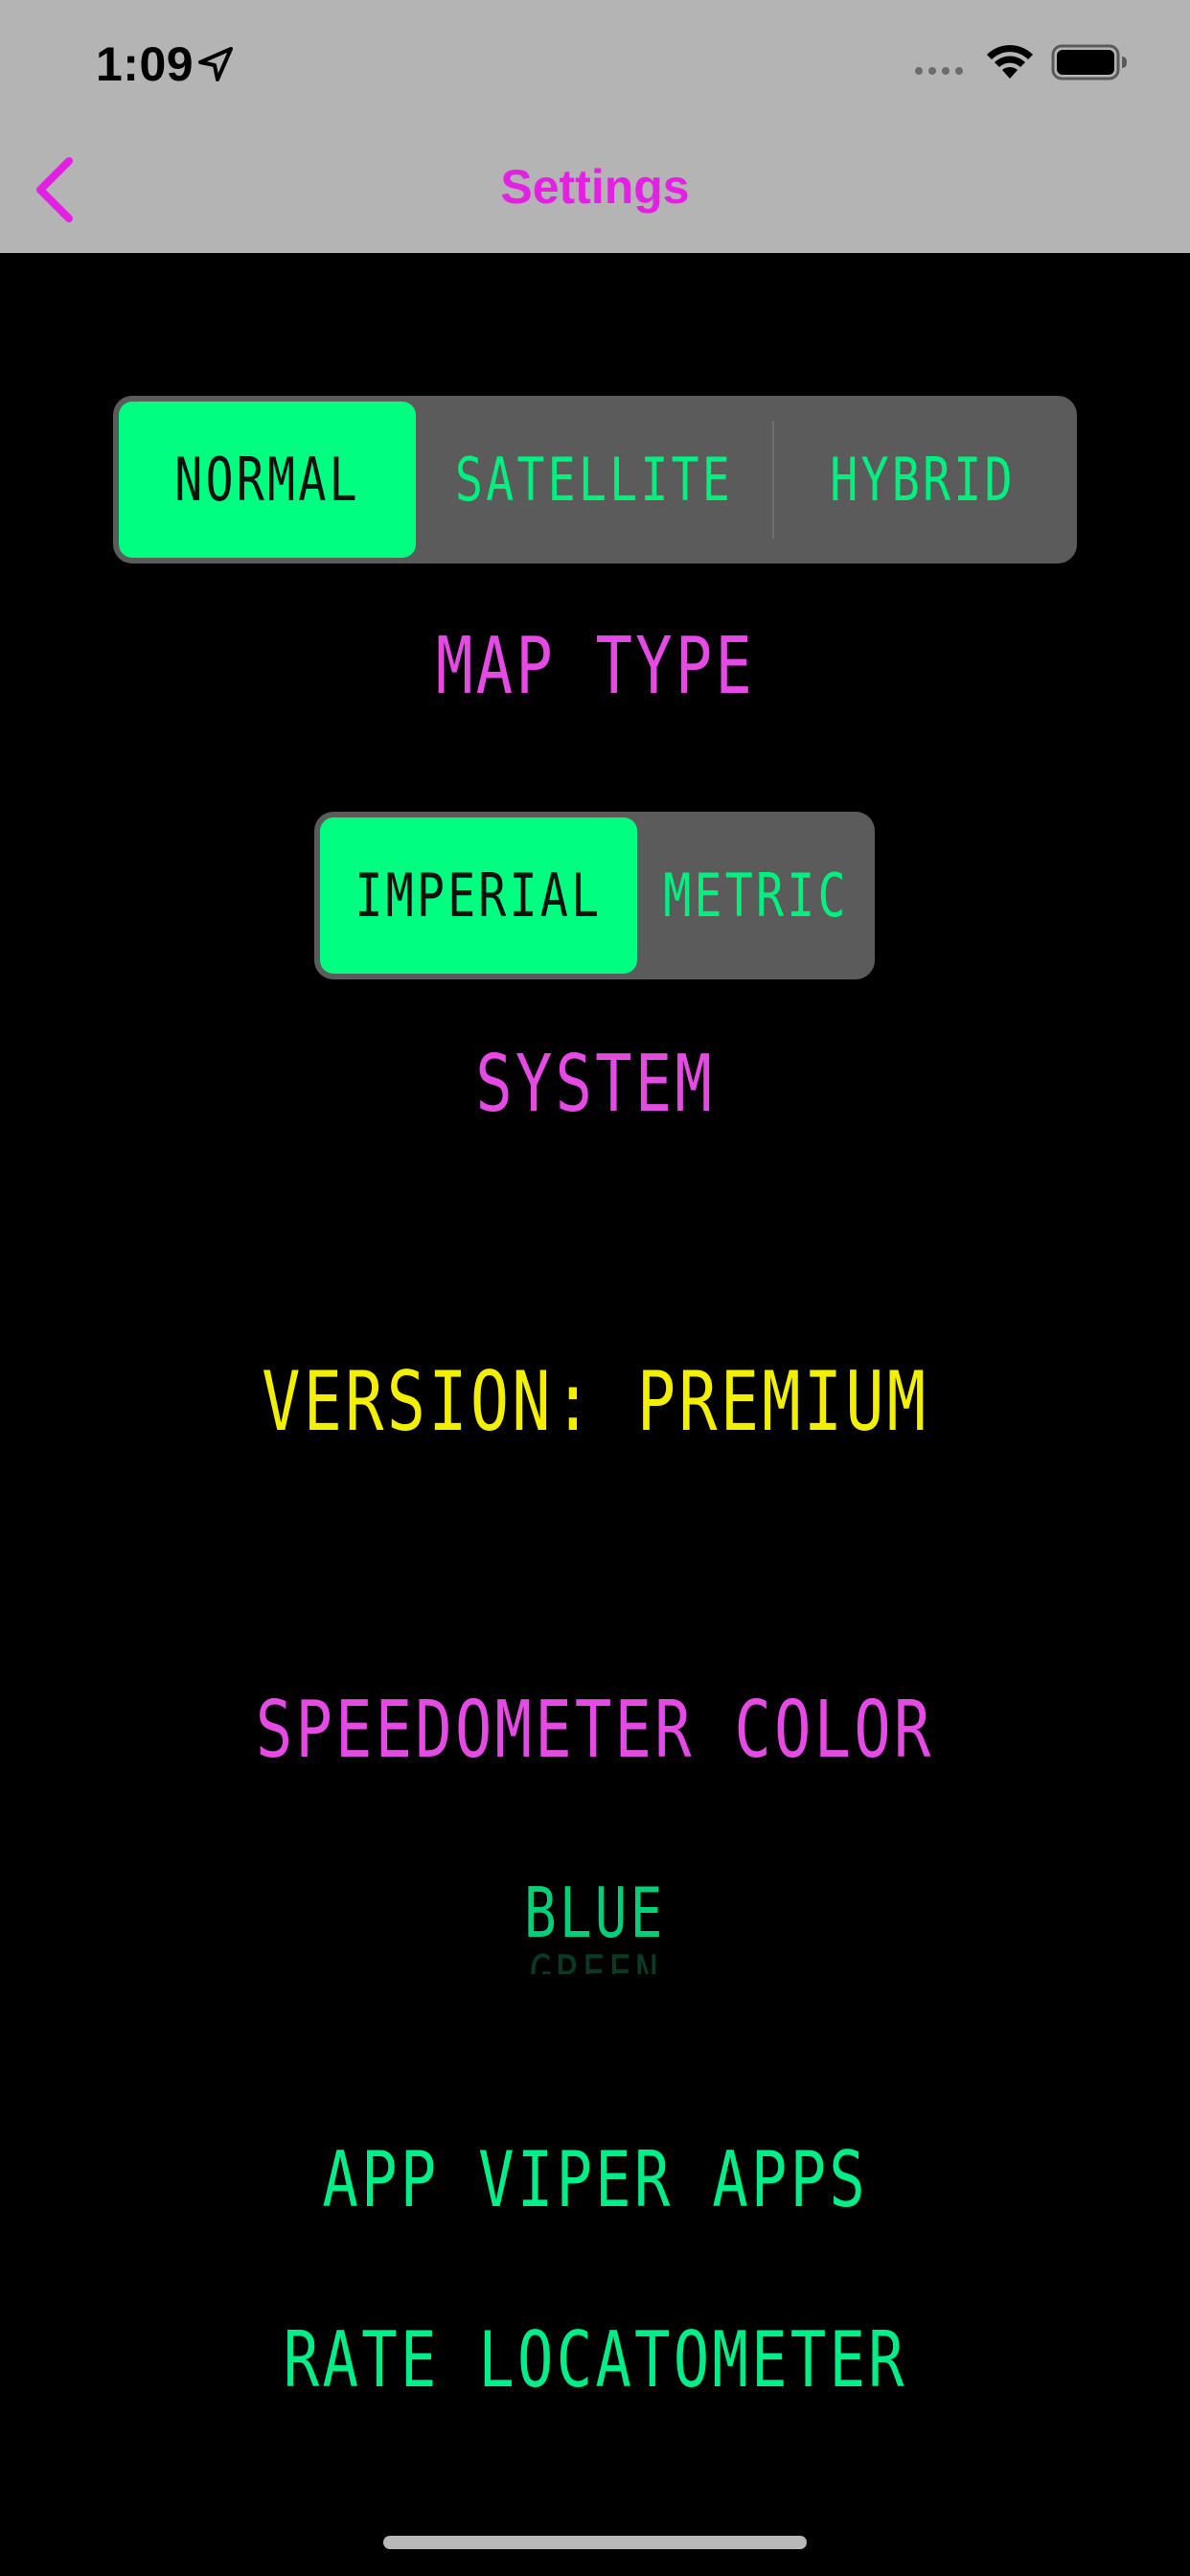 The height and width of the screenshot is (2576, 1190). I want to click on map-type-label: MAP TYPE, so click(595, 666).